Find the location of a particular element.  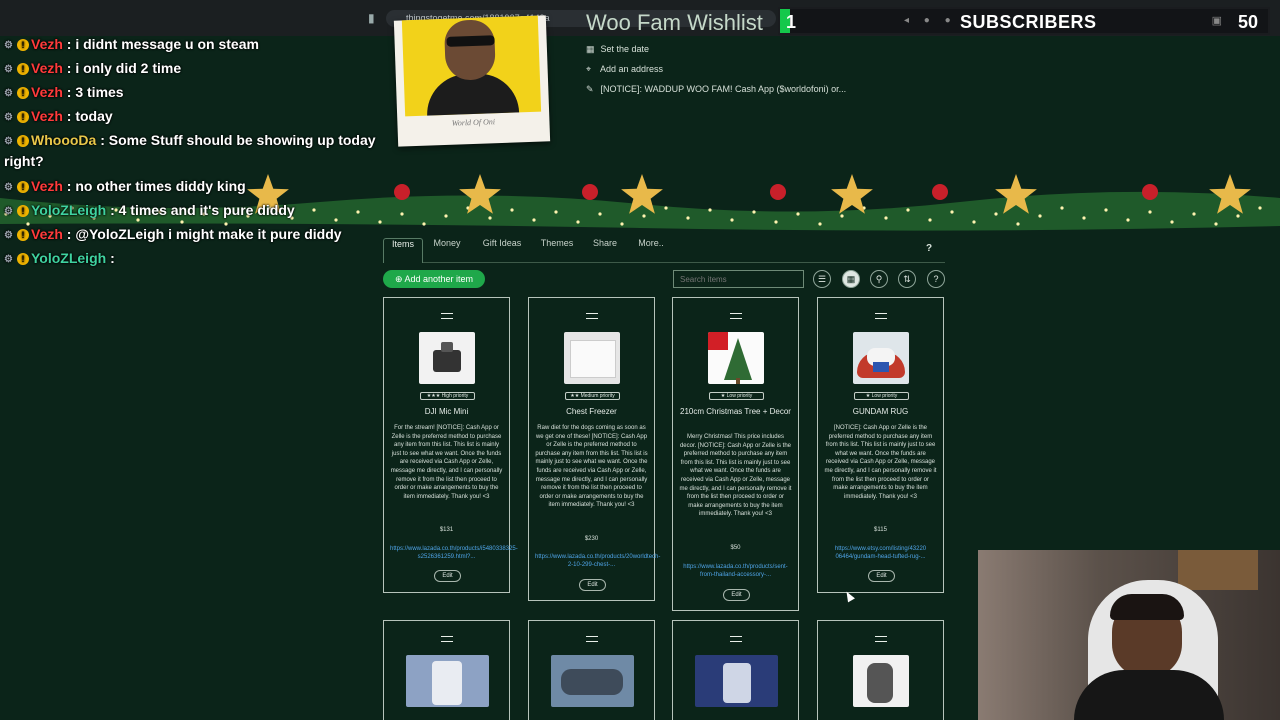

location-pin-icon: ⌖ is located at coordinates (589, 69).